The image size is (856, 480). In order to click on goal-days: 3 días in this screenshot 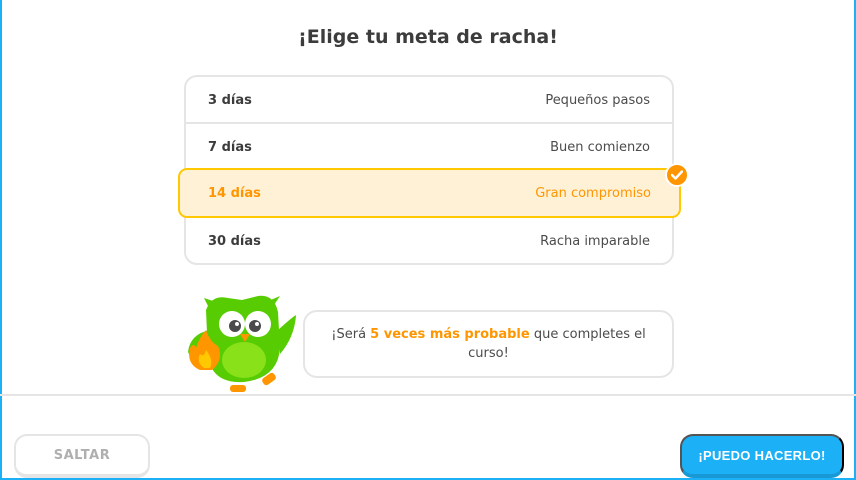, I will do `click(230, 100)`.